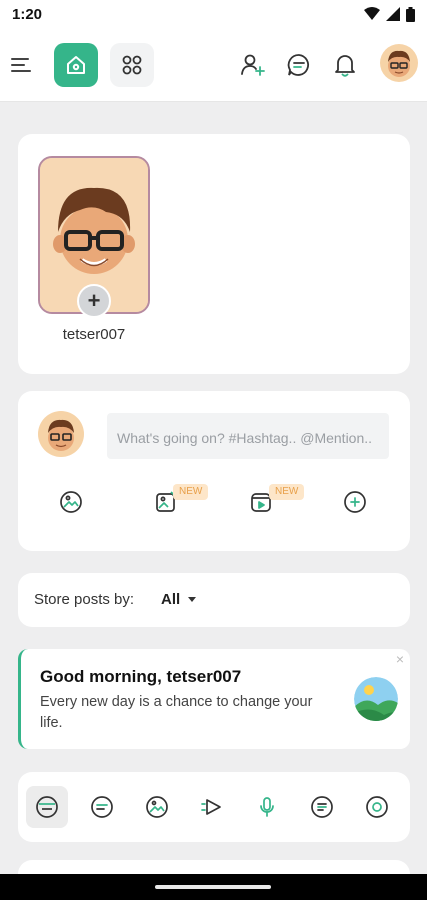  What do you see at coordinates (400, 659) in the screenshot?
I see `close-icon: ×` at bounding box center [400, 659].